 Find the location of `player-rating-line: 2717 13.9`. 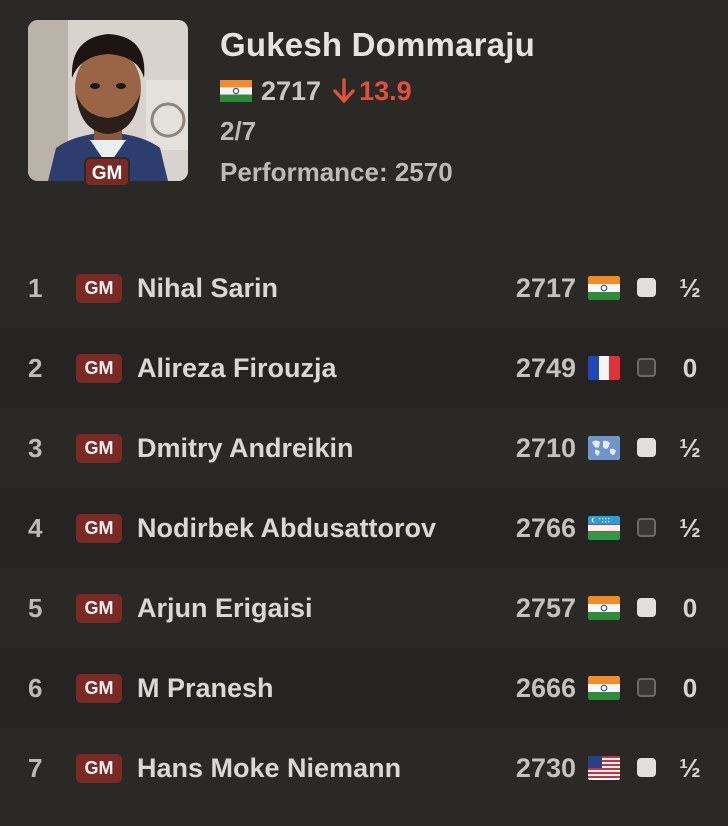

player-rating-line: 2717 13.9 is located at coordinates (316, 91).